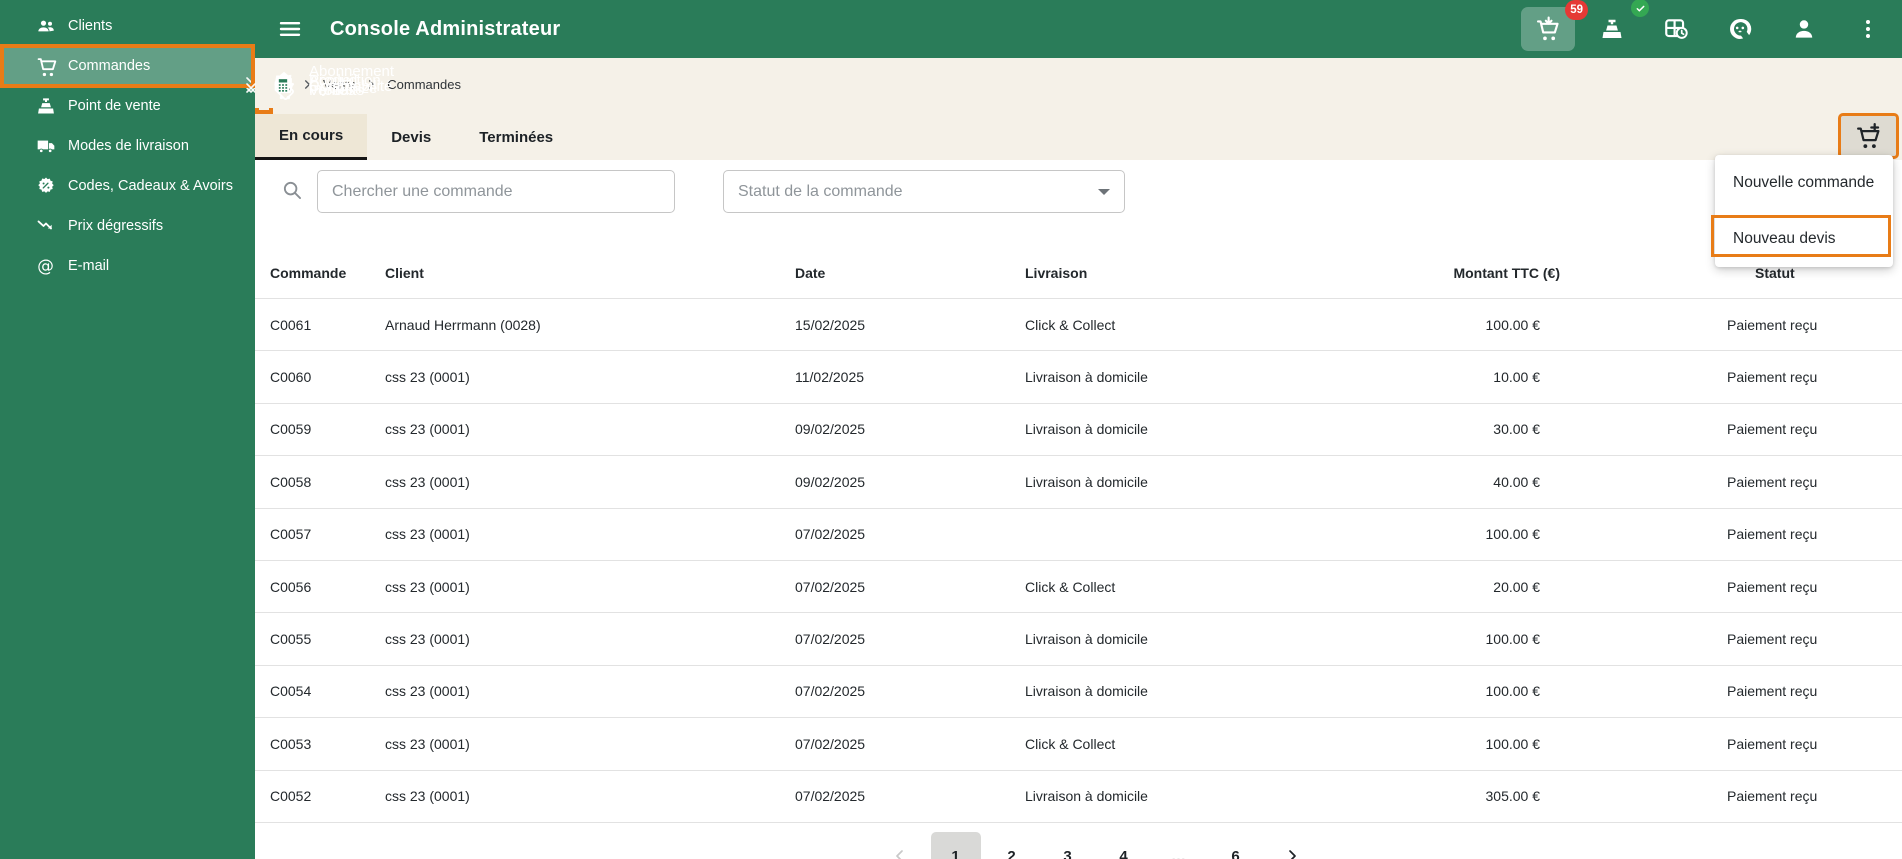  What do you see at coordinates (127, 26) in the screenshot?
I see `sidebar-item-clients: Clients` at bounding box center [127, 26].